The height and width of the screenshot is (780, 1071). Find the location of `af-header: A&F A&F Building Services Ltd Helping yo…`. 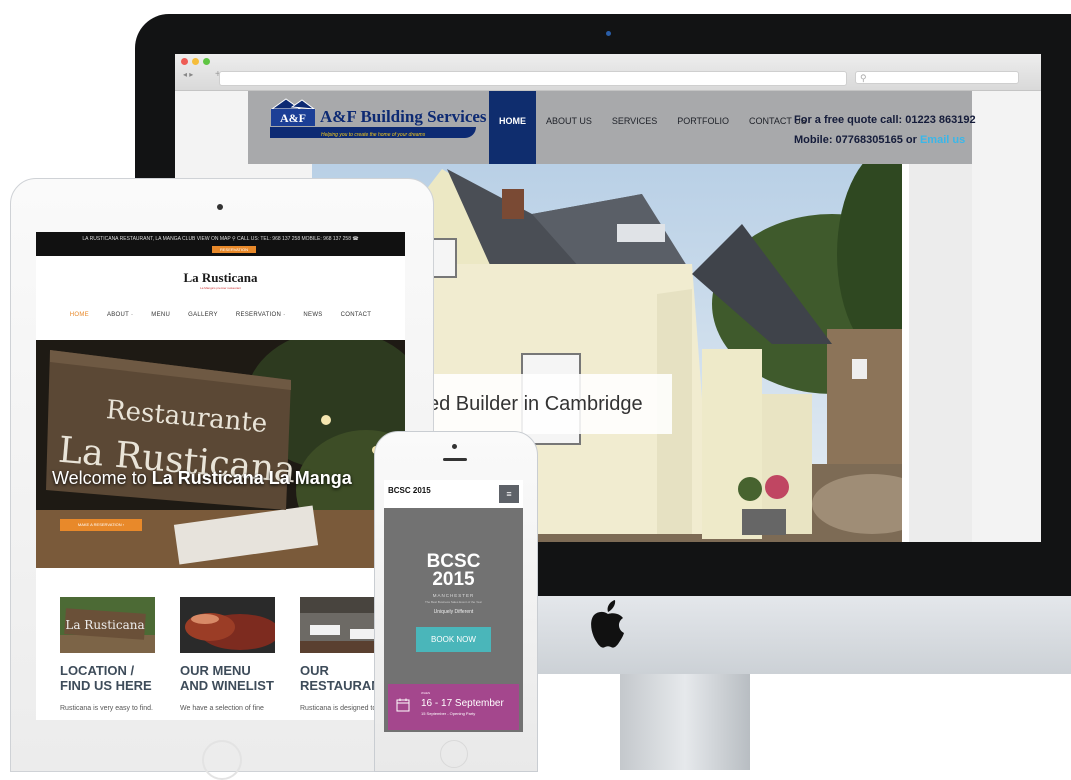

af-header: A&F A&F Building Services Ltd Helping yo… is located at coordinates (612, 127).